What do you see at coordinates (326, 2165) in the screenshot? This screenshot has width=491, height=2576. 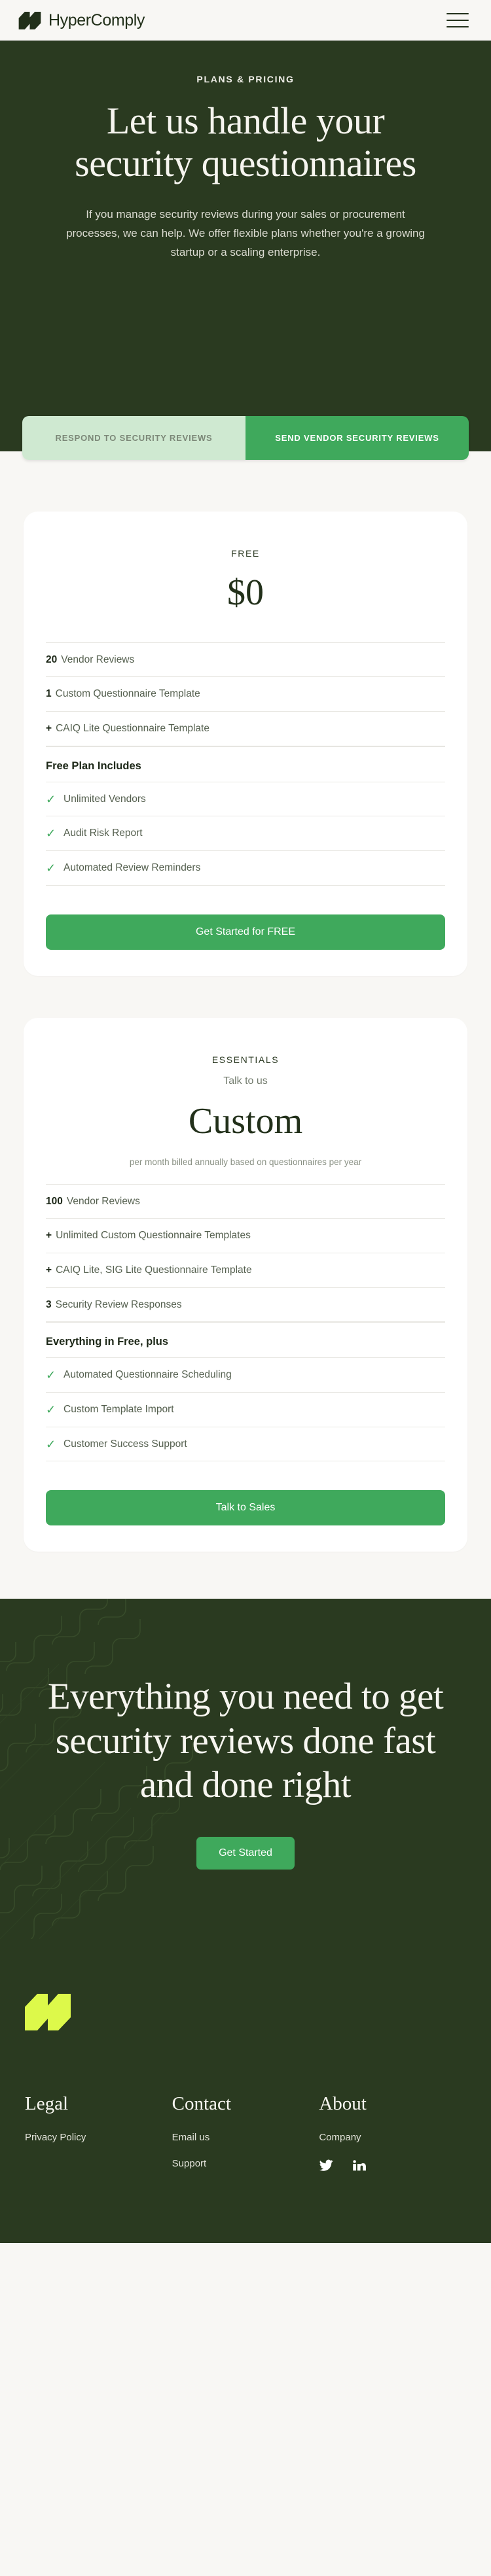 I see `twitter-icon` at bounding box center [326, 2165].